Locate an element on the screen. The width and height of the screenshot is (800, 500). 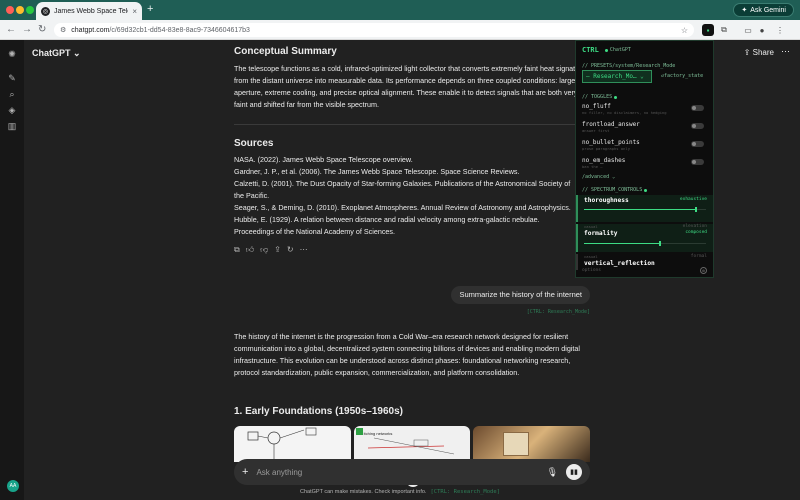
spectrum-label: // SPECTRUM_CONTROLS is located at coordinates (615, 190).